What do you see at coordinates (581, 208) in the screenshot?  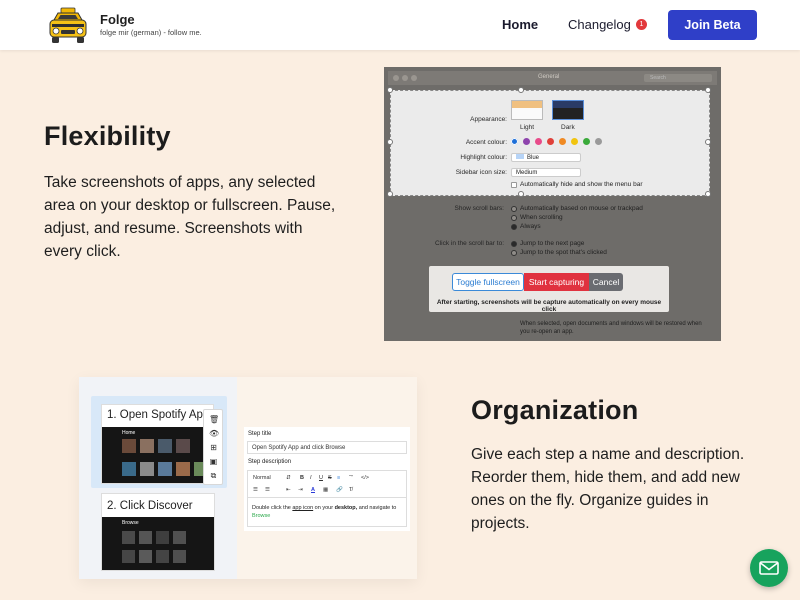 I see `scroll-option-auto: Automatically based on mouse or trackpad` at bounding box center [581, 208].